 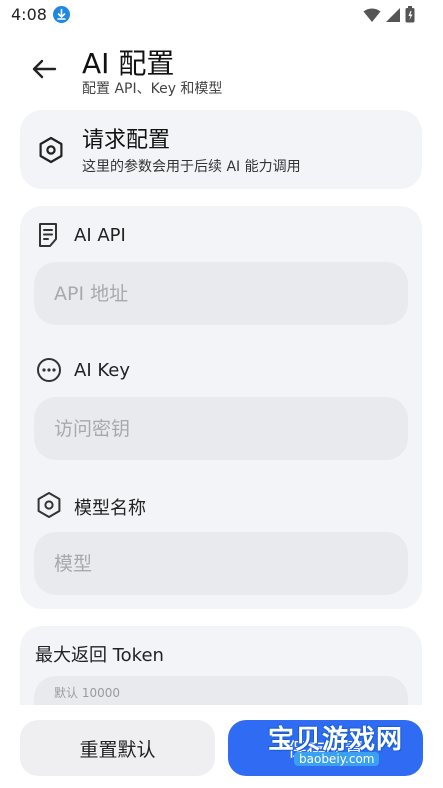 What do you see at coordinates (221, 746) in the screenshot?
I see `bottom-action-bar: 重置默认 保存配置` at bounding box center [221, 746].